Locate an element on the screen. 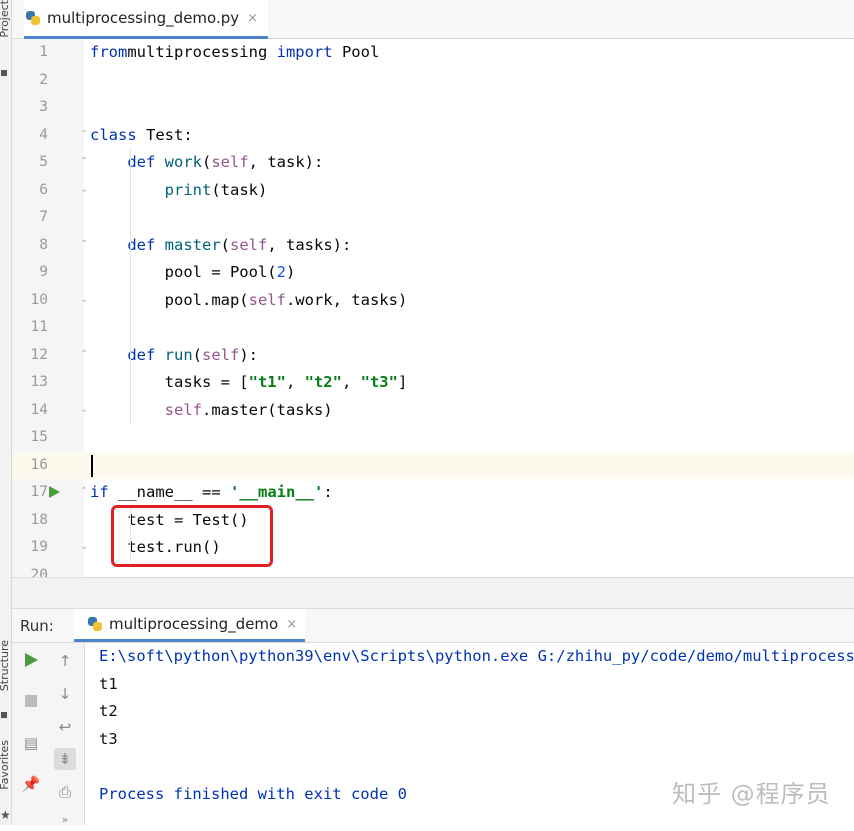  code-line: 6 print(task) ⌄ is located at coordinates (433, 191).